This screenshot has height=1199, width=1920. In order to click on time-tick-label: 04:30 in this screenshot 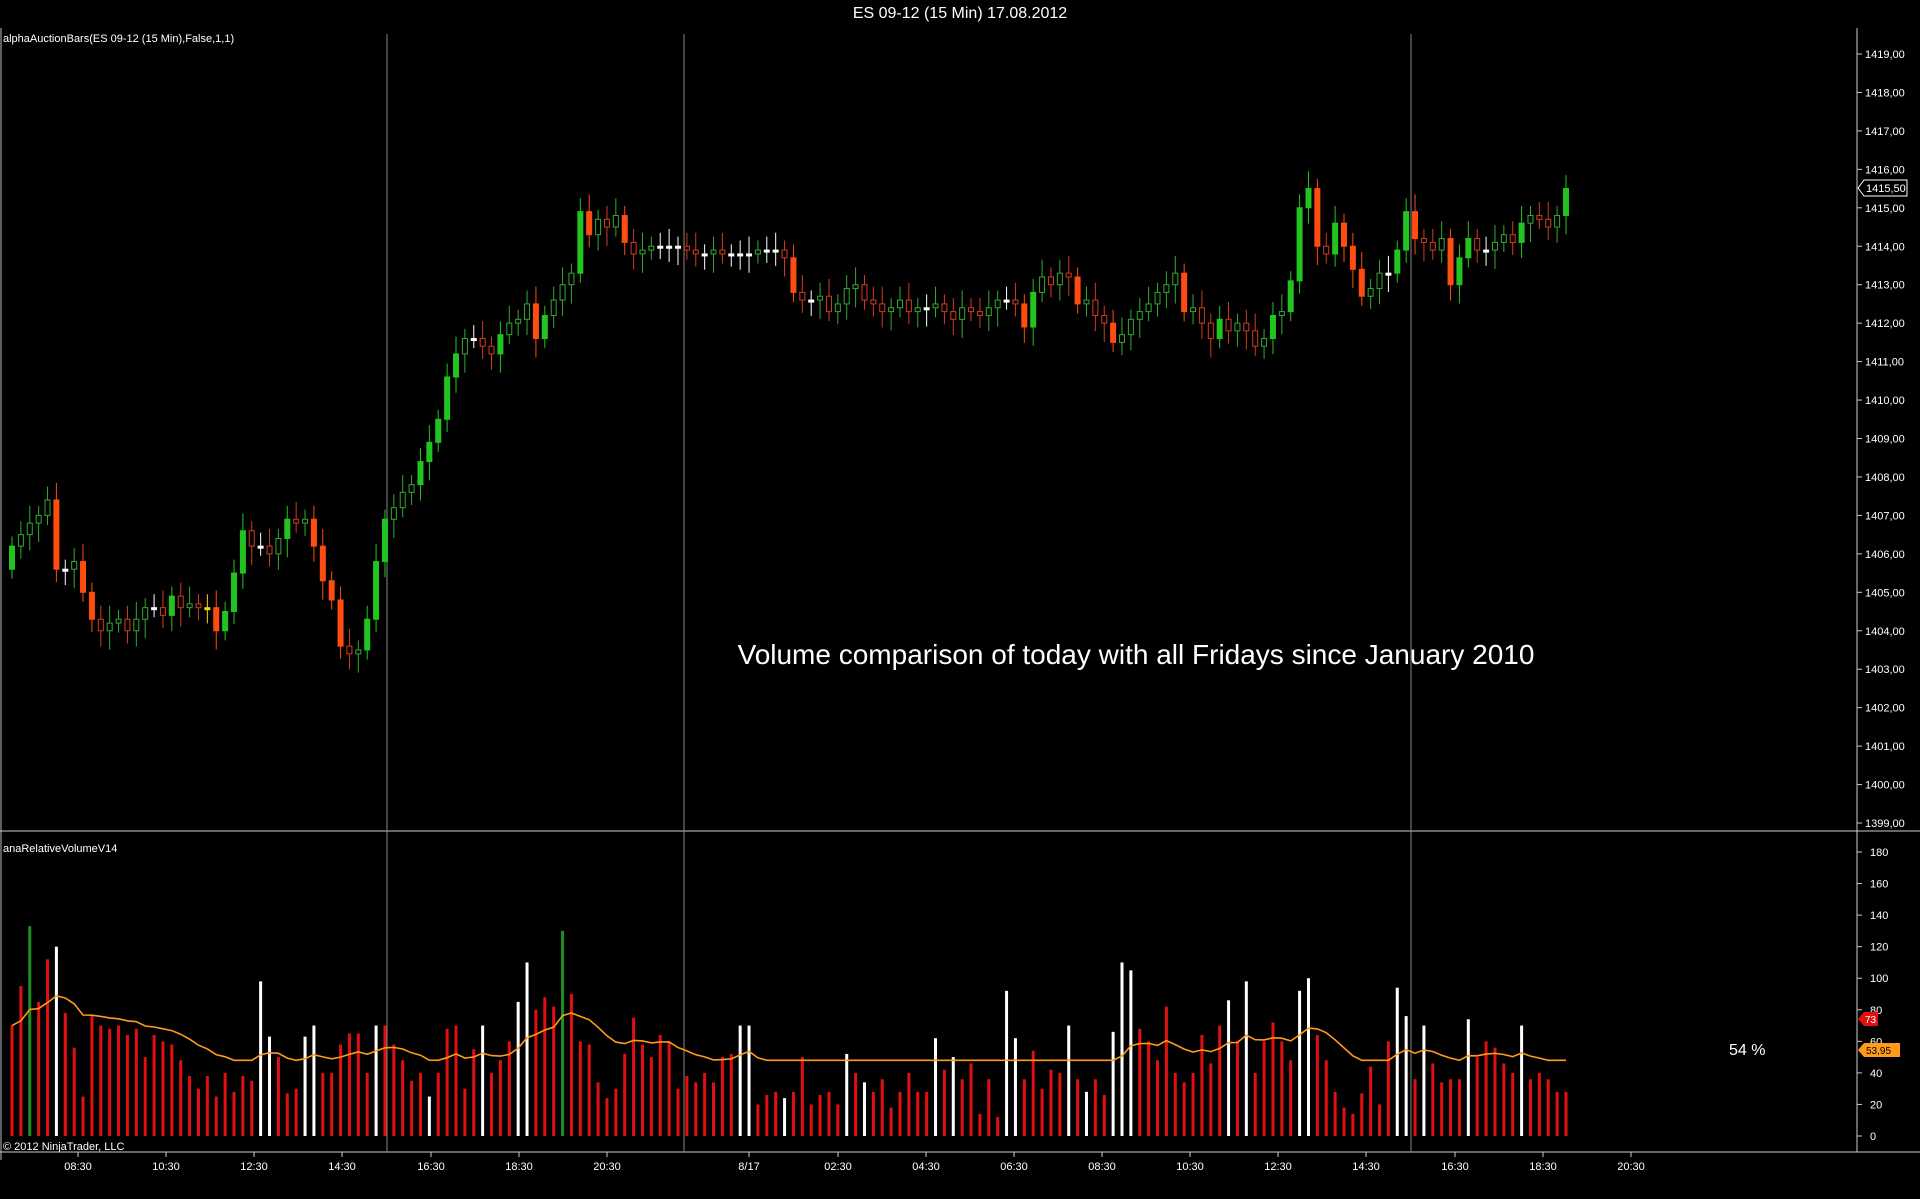, I will do `click(926, 1167)`.